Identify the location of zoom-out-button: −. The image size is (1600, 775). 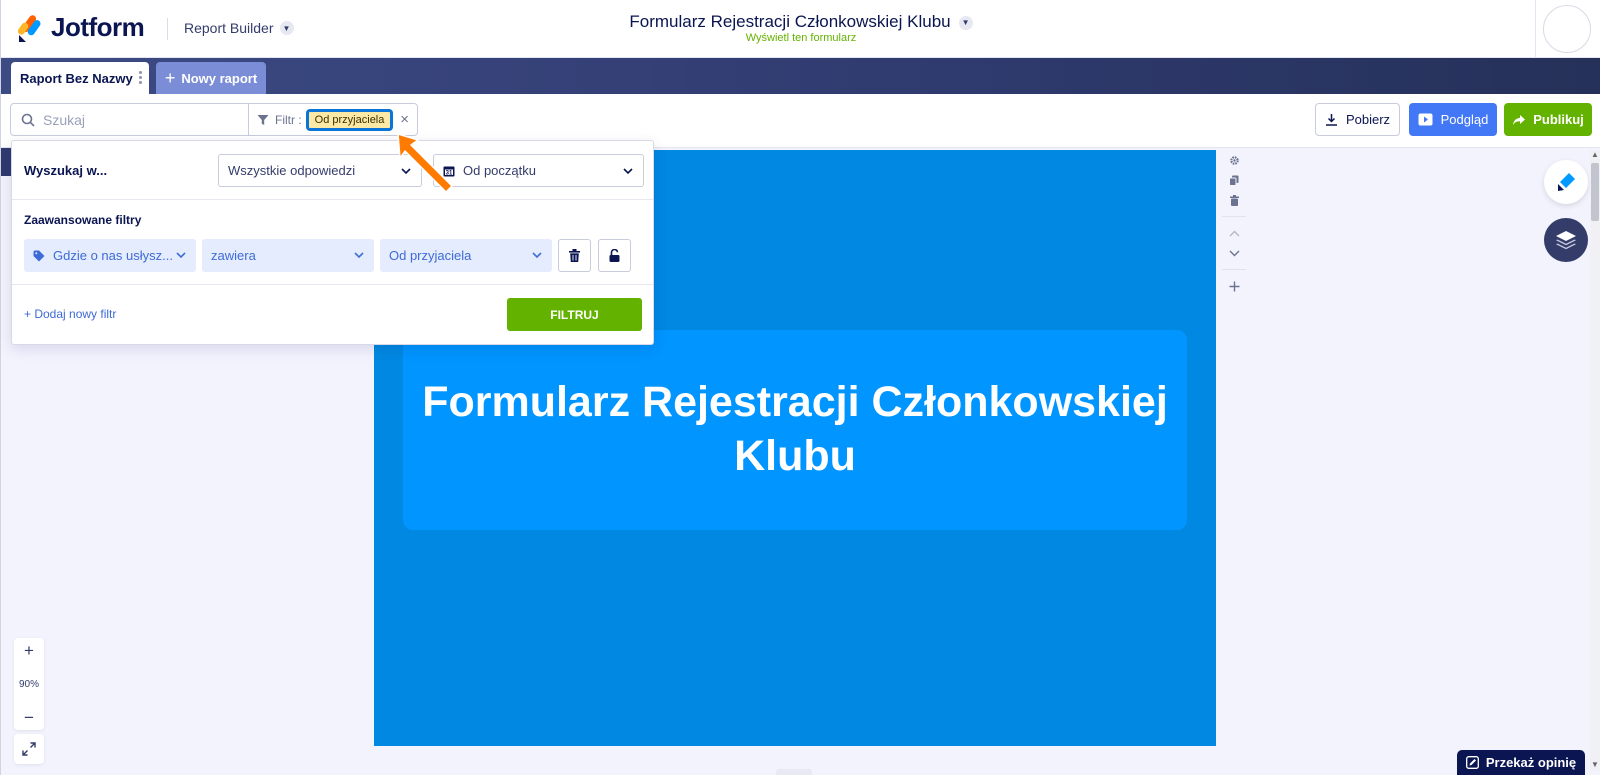
(29, 717).